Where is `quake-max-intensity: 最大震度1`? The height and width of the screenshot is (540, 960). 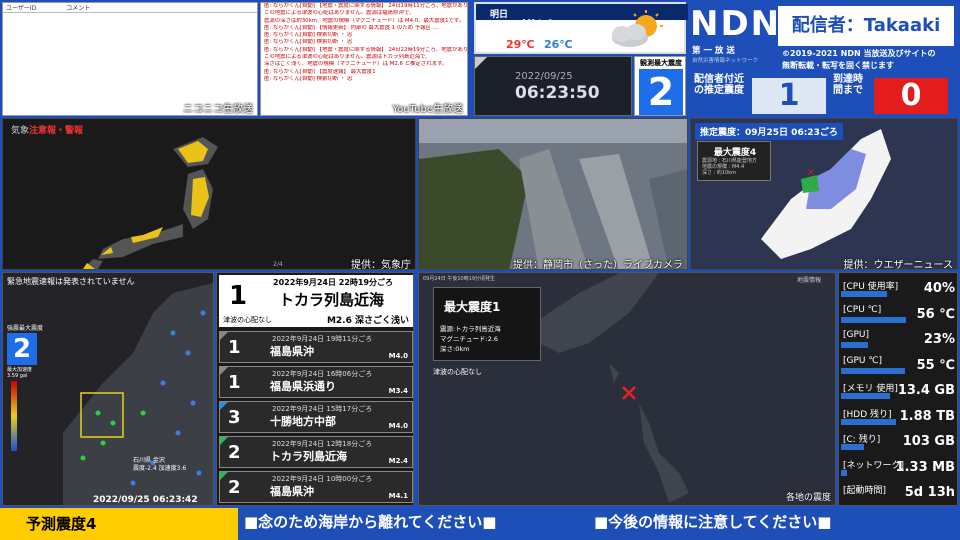
quake-max-intensity: 最大震度1 is located at coordinates (472, 307).